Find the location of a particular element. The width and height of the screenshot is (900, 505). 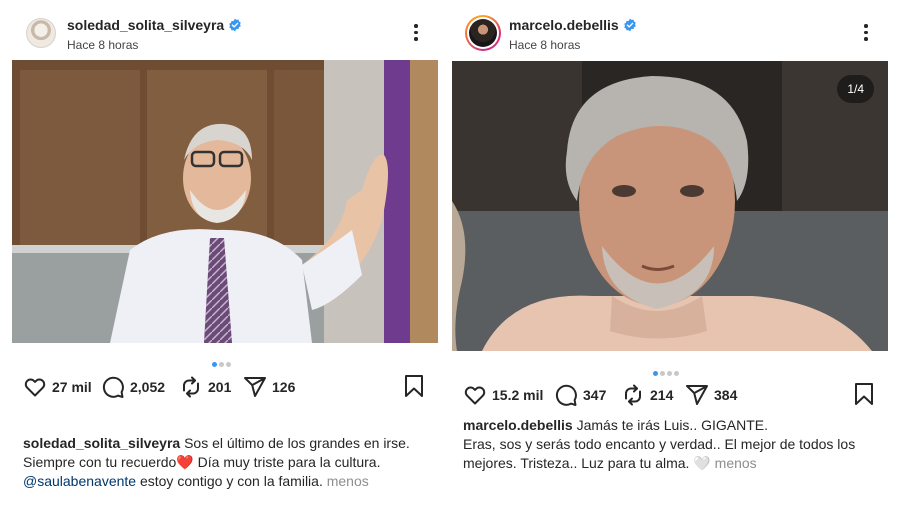

share-count: 384 is located at coordinates (726, 395).